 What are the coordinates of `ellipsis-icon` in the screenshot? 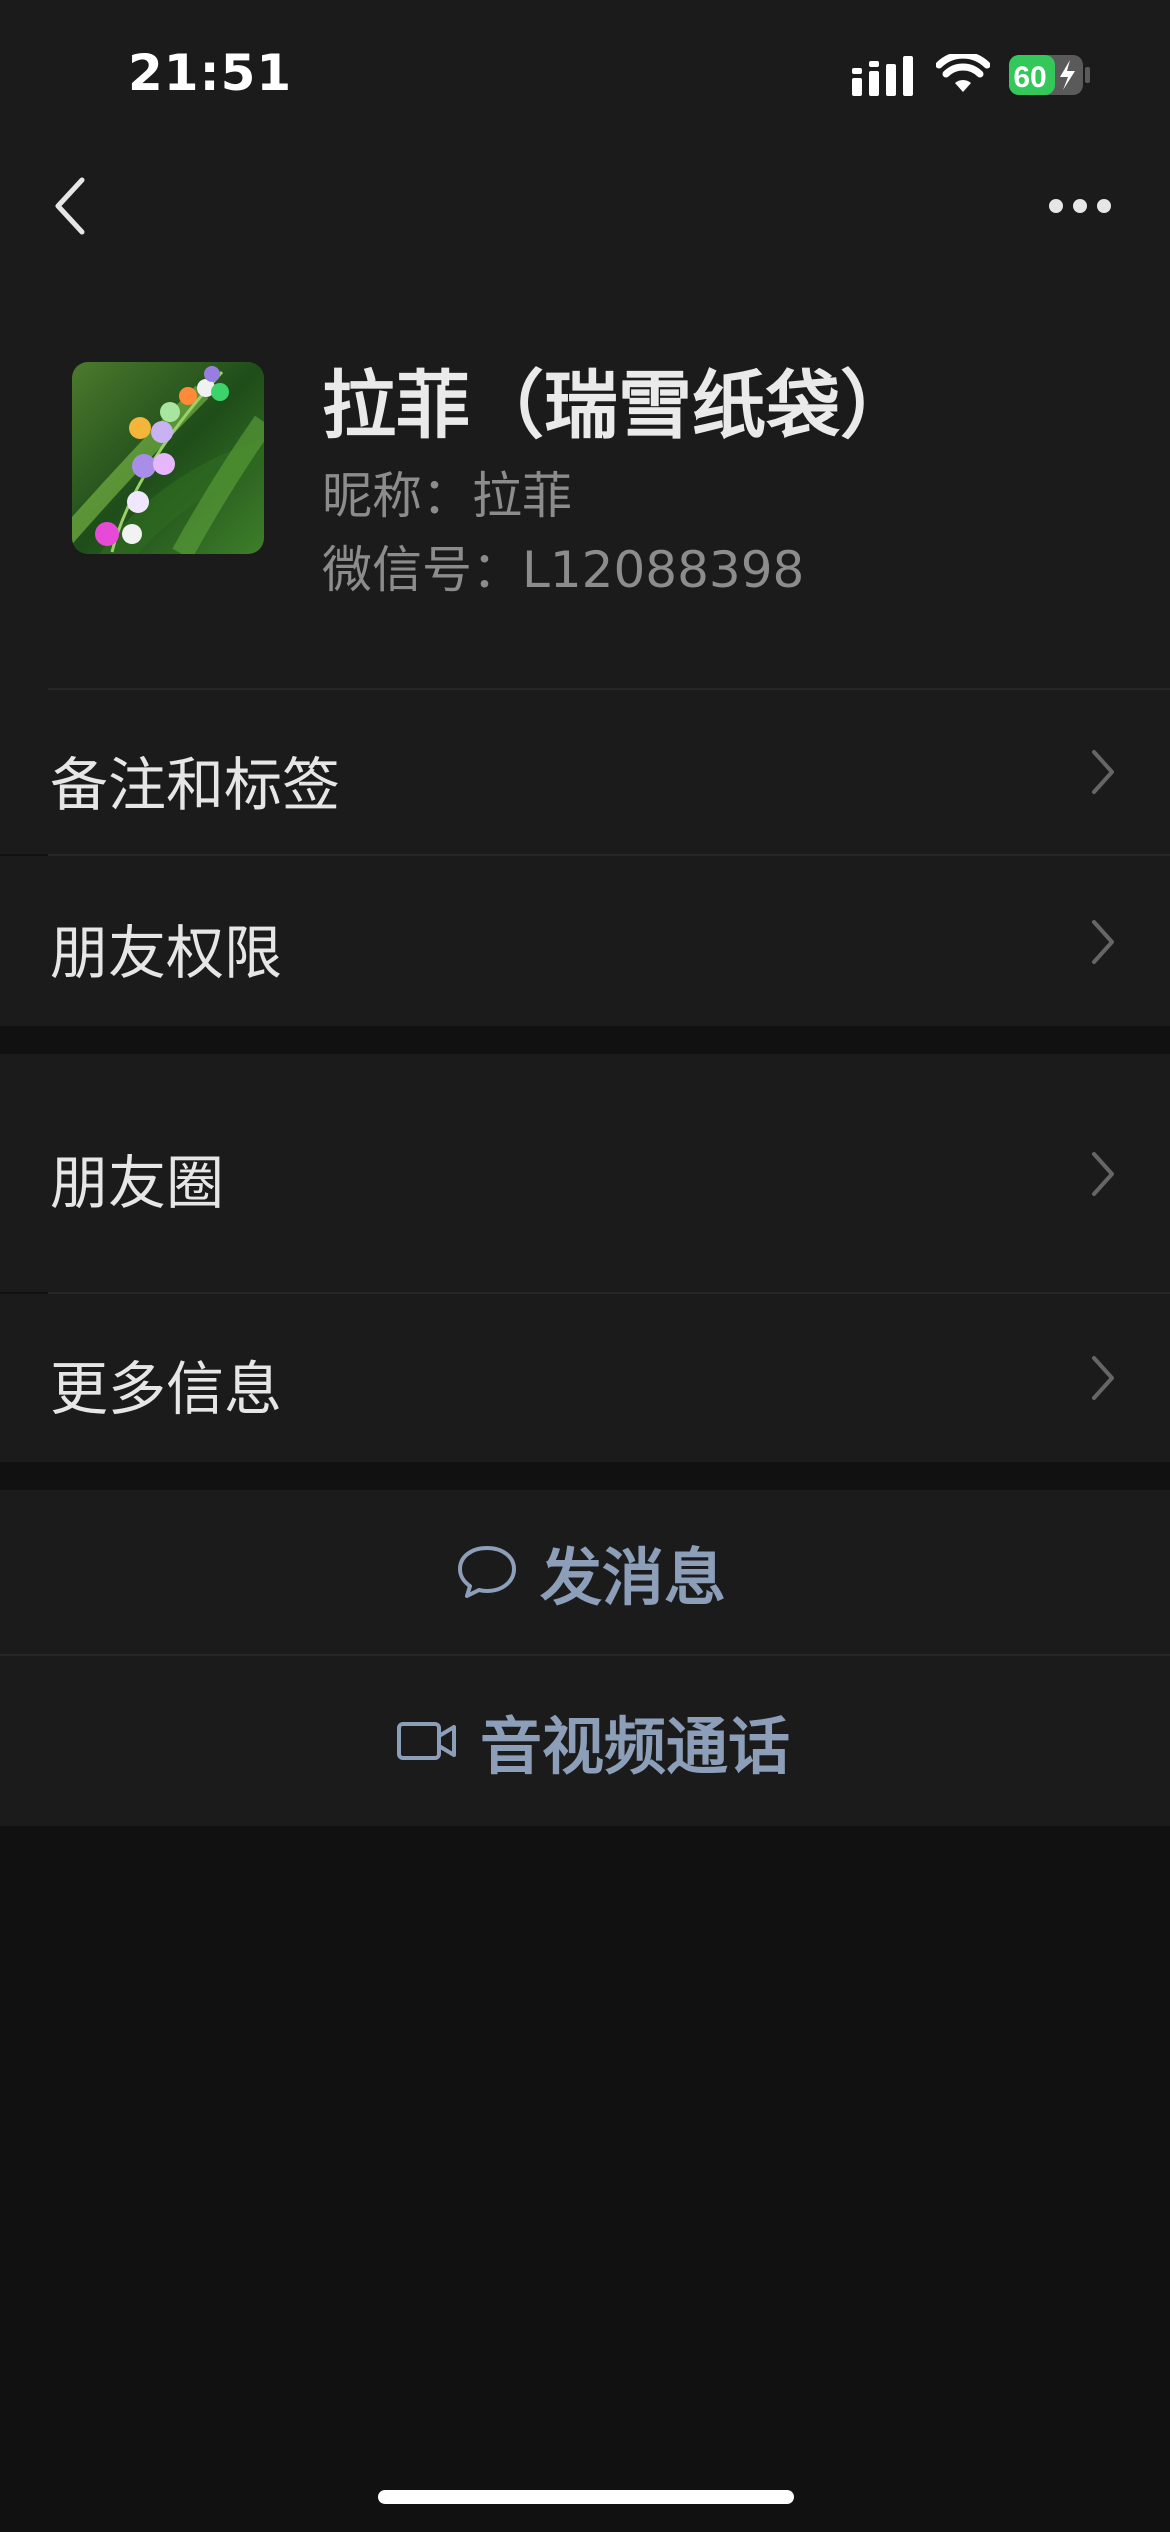 It's located at (1080, 206).